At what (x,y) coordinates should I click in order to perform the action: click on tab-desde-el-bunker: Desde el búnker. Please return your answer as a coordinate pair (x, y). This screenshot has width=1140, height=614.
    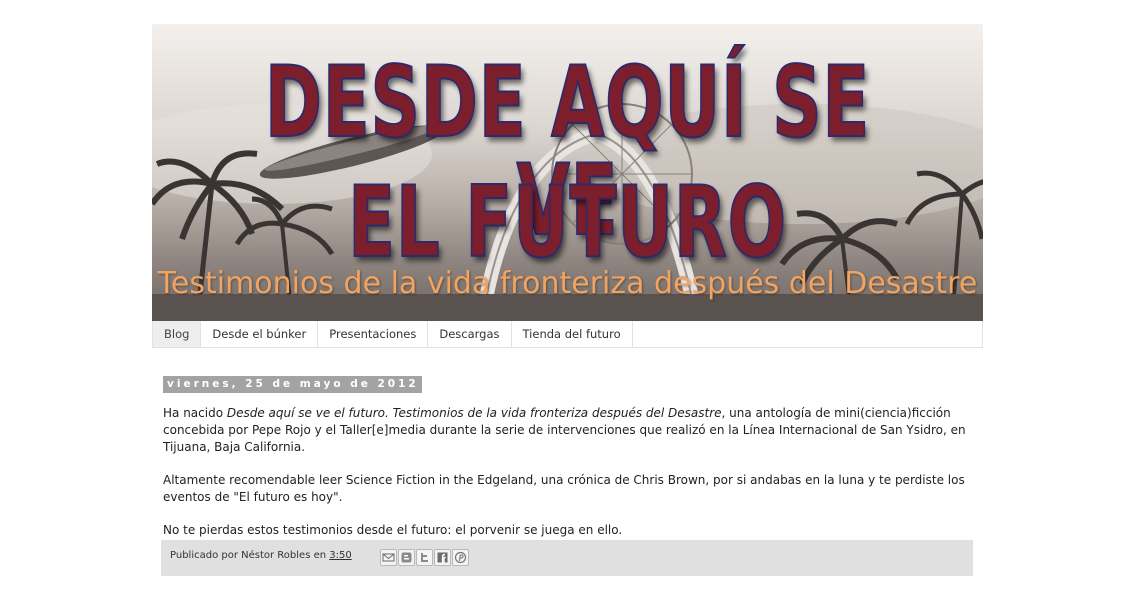
    Looking at the image, I should click on (260, 334).